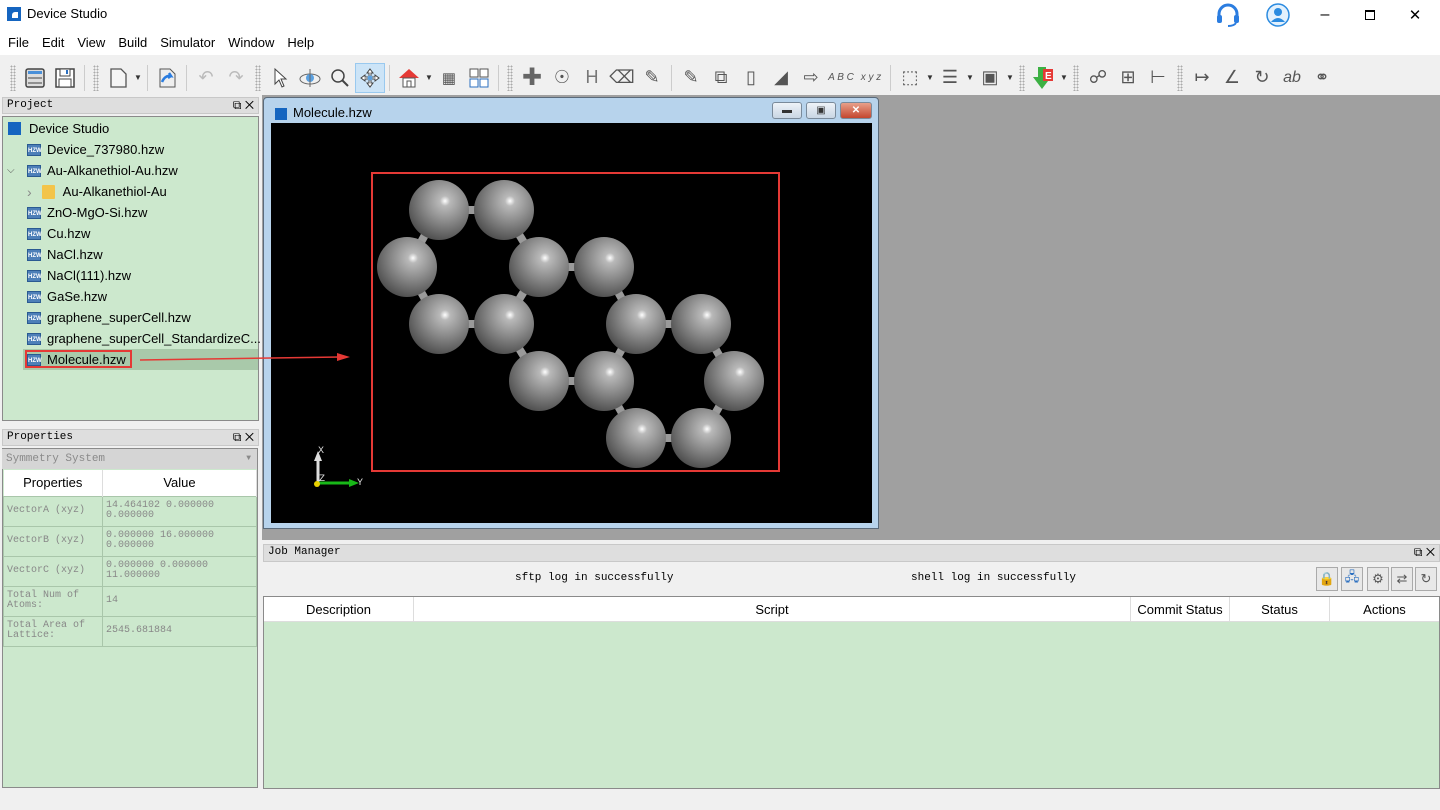 The image size is (1440, 810). What do you see at coordinates (53, 42) in the screenshot?
I see `menu-edit: Edit` at bounding box center [53, 42].